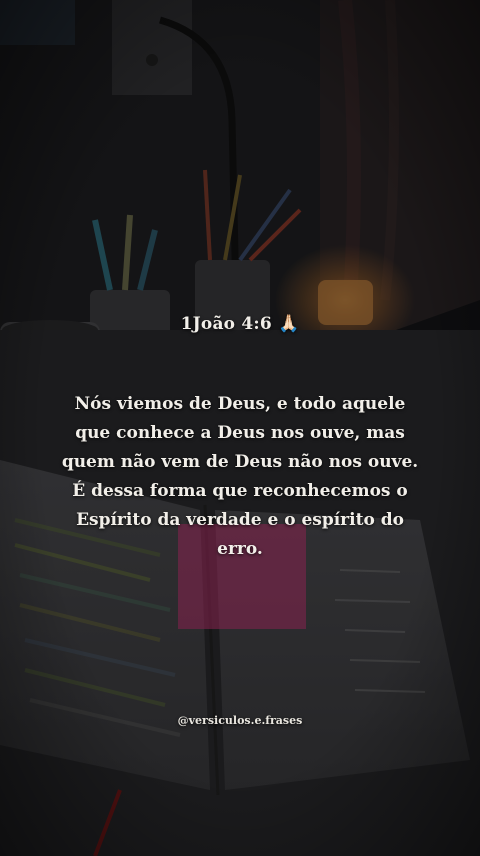 Image resolution: width=480 pixels, height=856 pixels. What do you see at coordinates (240, 324) in the screenshot?
I see `verse-reference: 1João 4:6 🙏🏻` at bounding box center [240, 324].